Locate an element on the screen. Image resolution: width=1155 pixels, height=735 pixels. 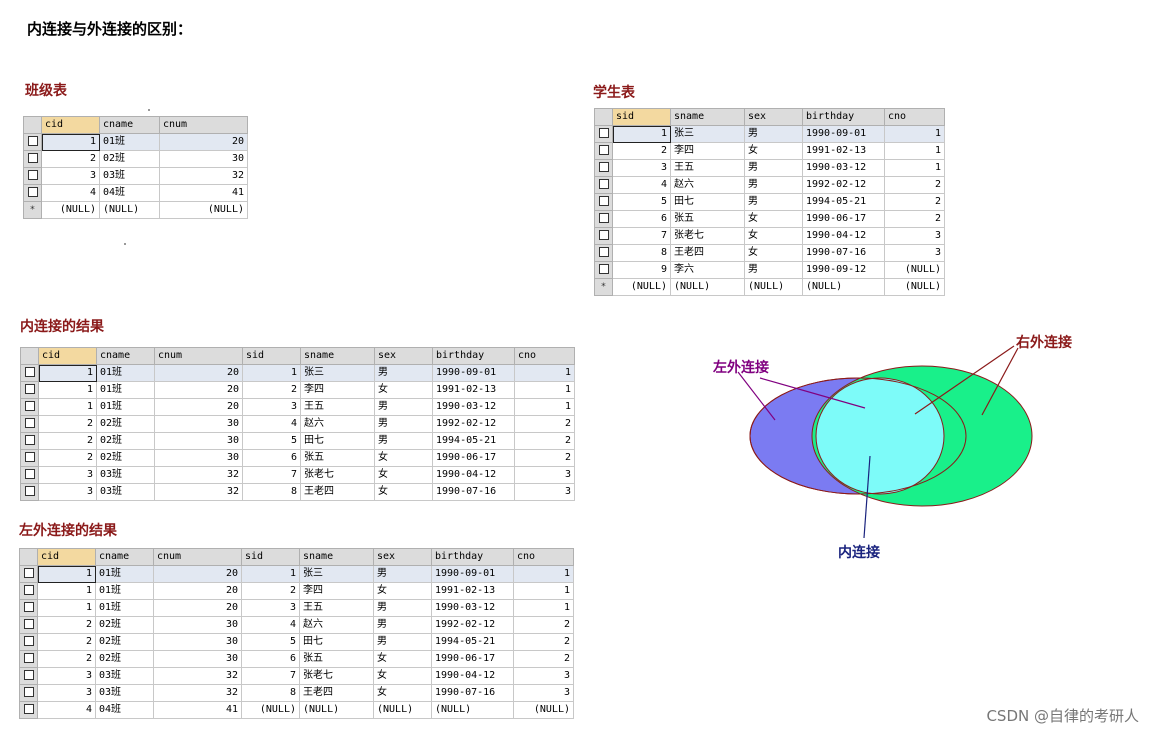
column-header-birthday: birthday is located at coordinates (473, 356).